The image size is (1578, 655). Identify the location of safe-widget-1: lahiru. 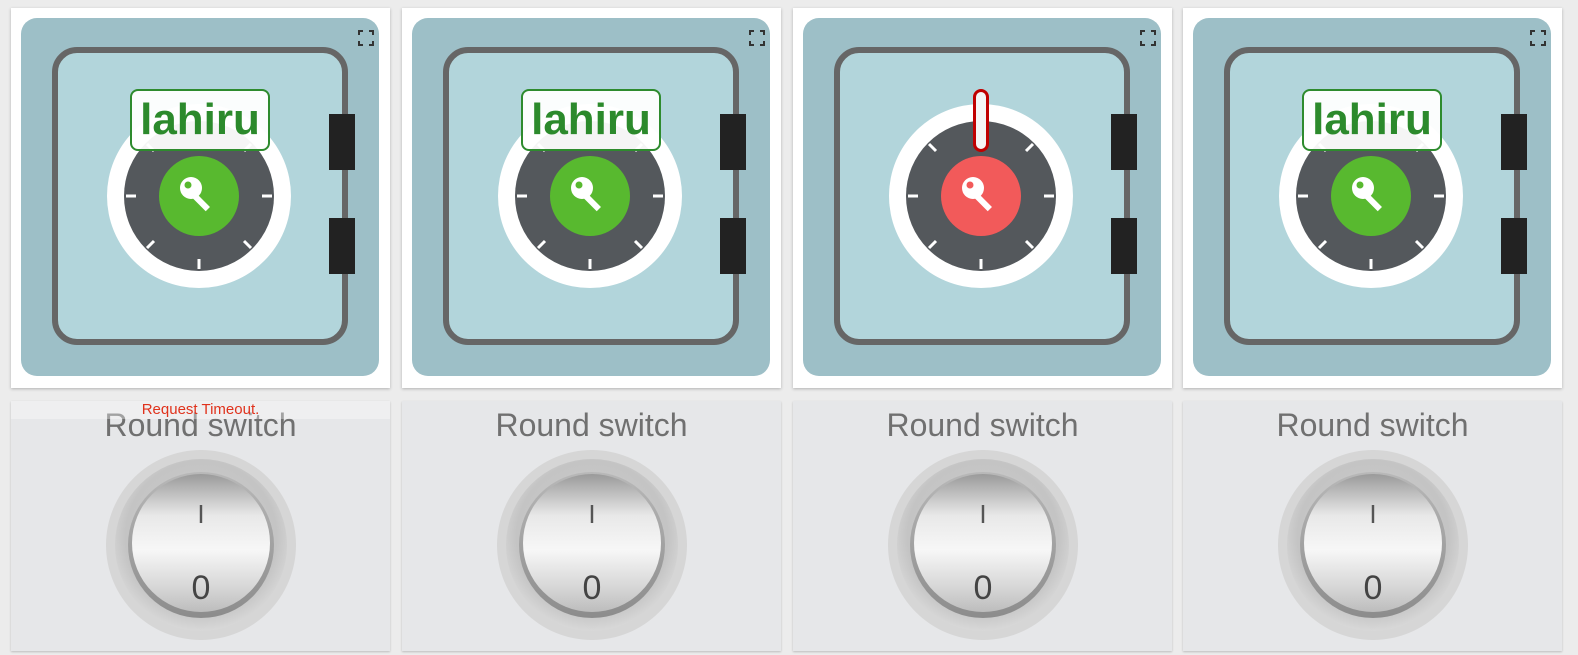
(200, 198).